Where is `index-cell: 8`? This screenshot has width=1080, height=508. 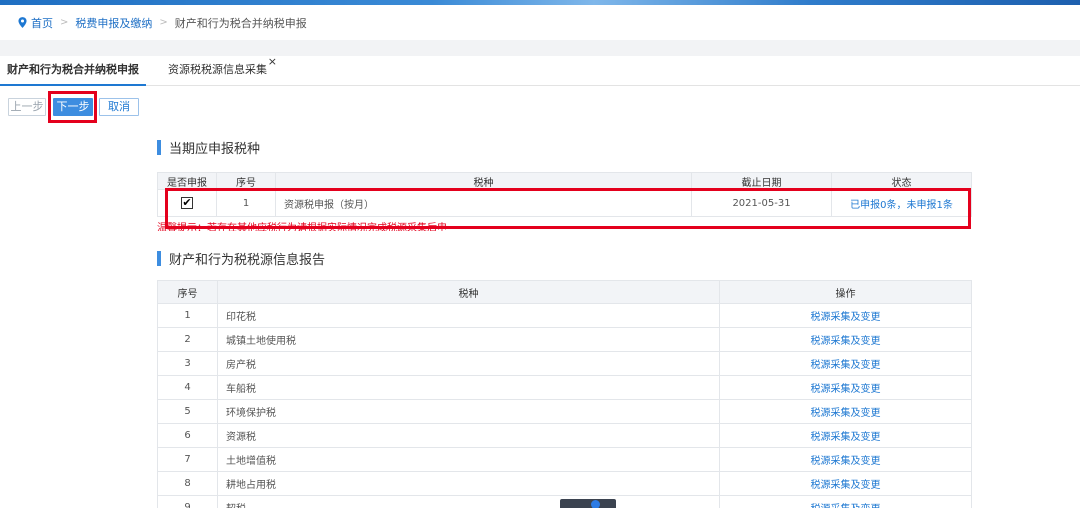 index-cell: 8 is located at coordinates (187, 483).